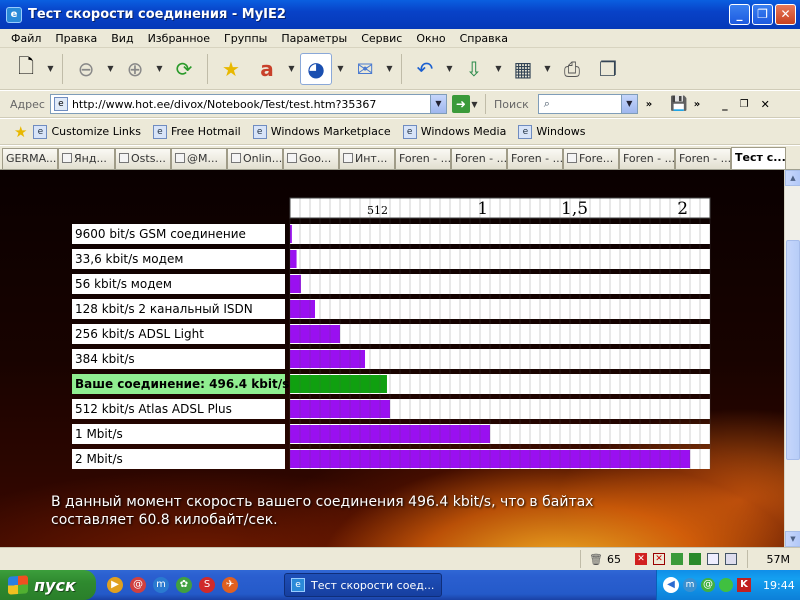 The image size is (800, 600). Describe the element at coordinates (115, 585) in the screenshot. I see `media-player-icon: ▶` at that location.